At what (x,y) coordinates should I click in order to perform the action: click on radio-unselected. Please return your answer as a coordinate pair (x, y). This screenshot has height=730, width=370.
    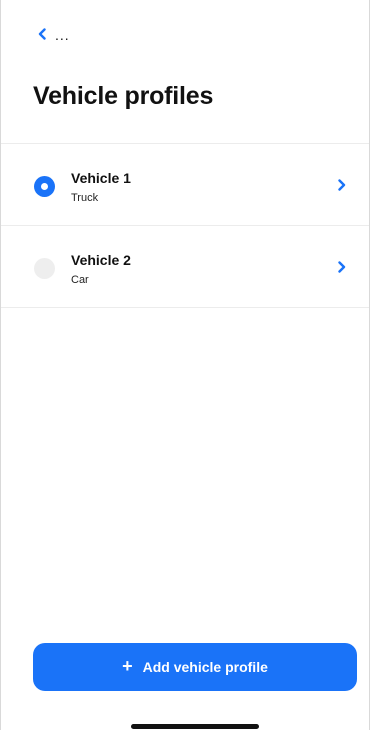
    Looking at the image, I should click on (44, 268).